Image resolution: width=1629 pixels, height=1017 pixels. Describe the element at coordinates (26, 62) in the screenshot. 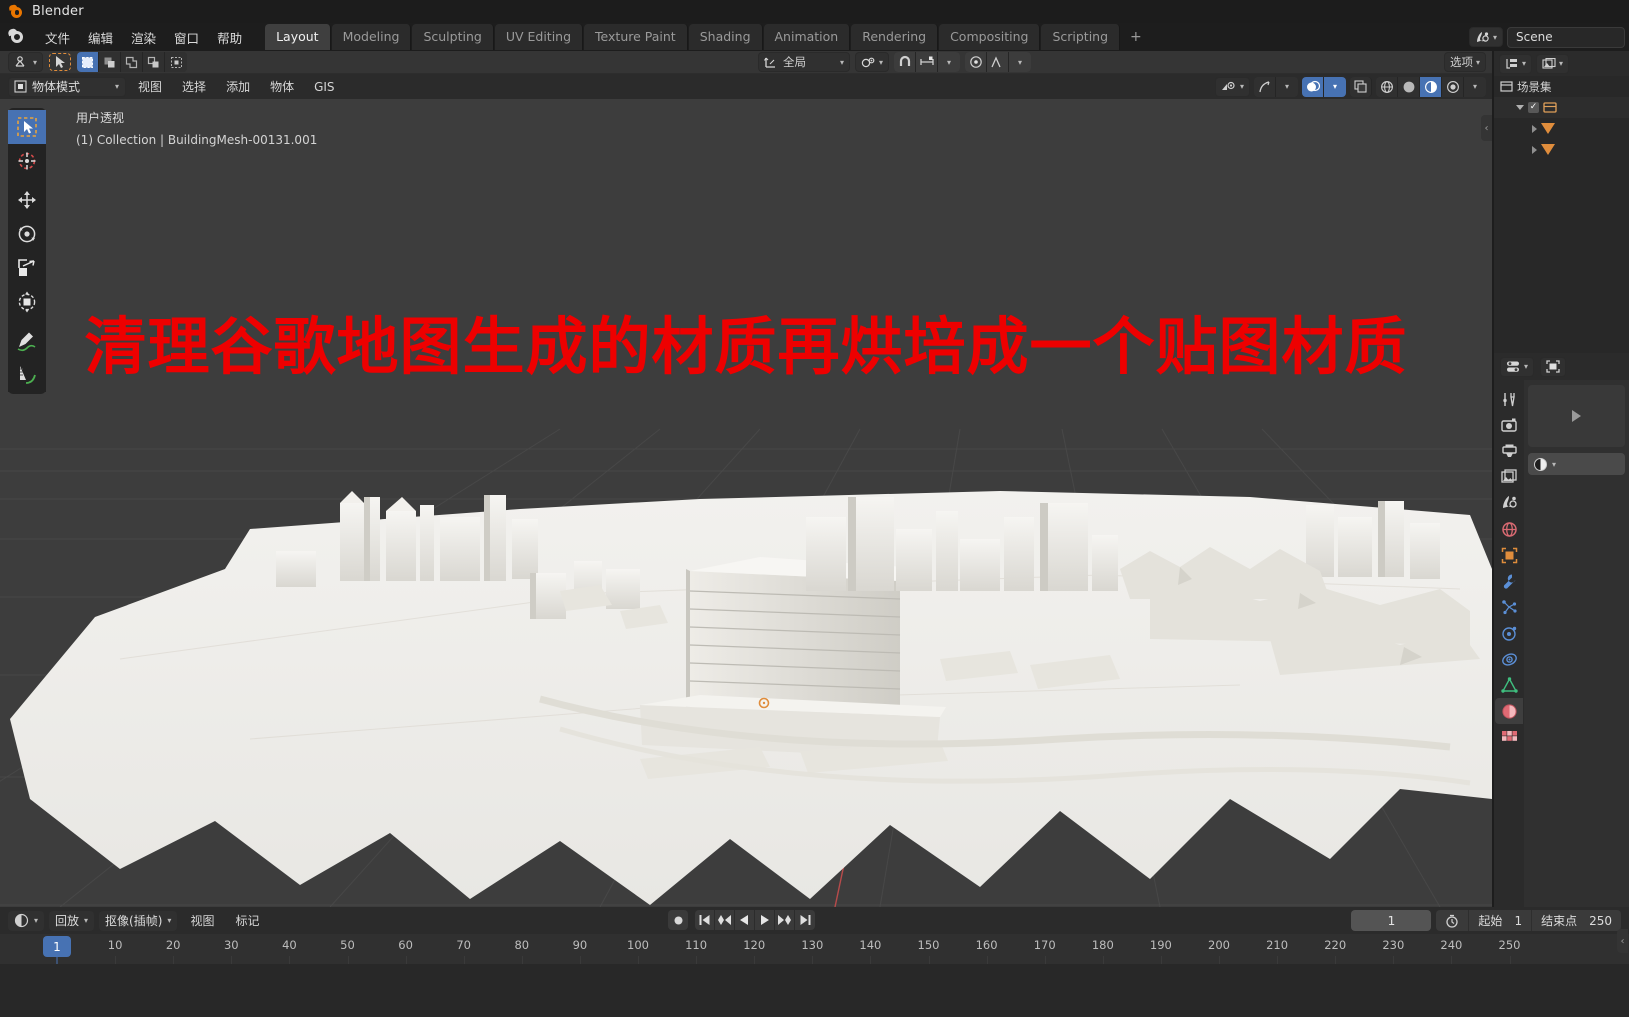

I see `active-tool-button: ▾` at that location.